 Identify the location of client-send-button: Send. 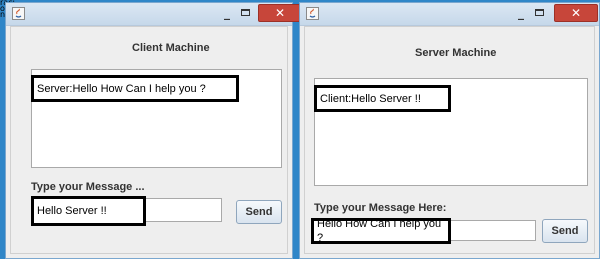
(259, 212).